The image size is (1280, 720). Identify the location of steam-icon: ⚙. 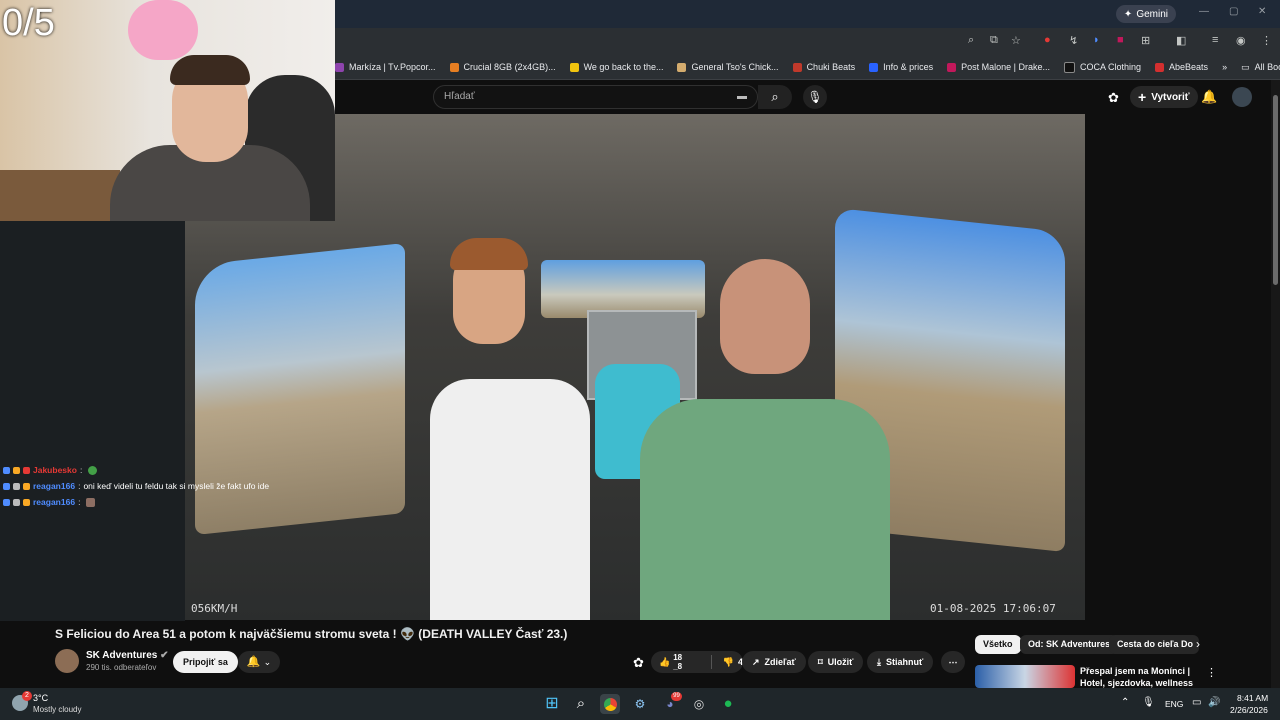
(640, 704).